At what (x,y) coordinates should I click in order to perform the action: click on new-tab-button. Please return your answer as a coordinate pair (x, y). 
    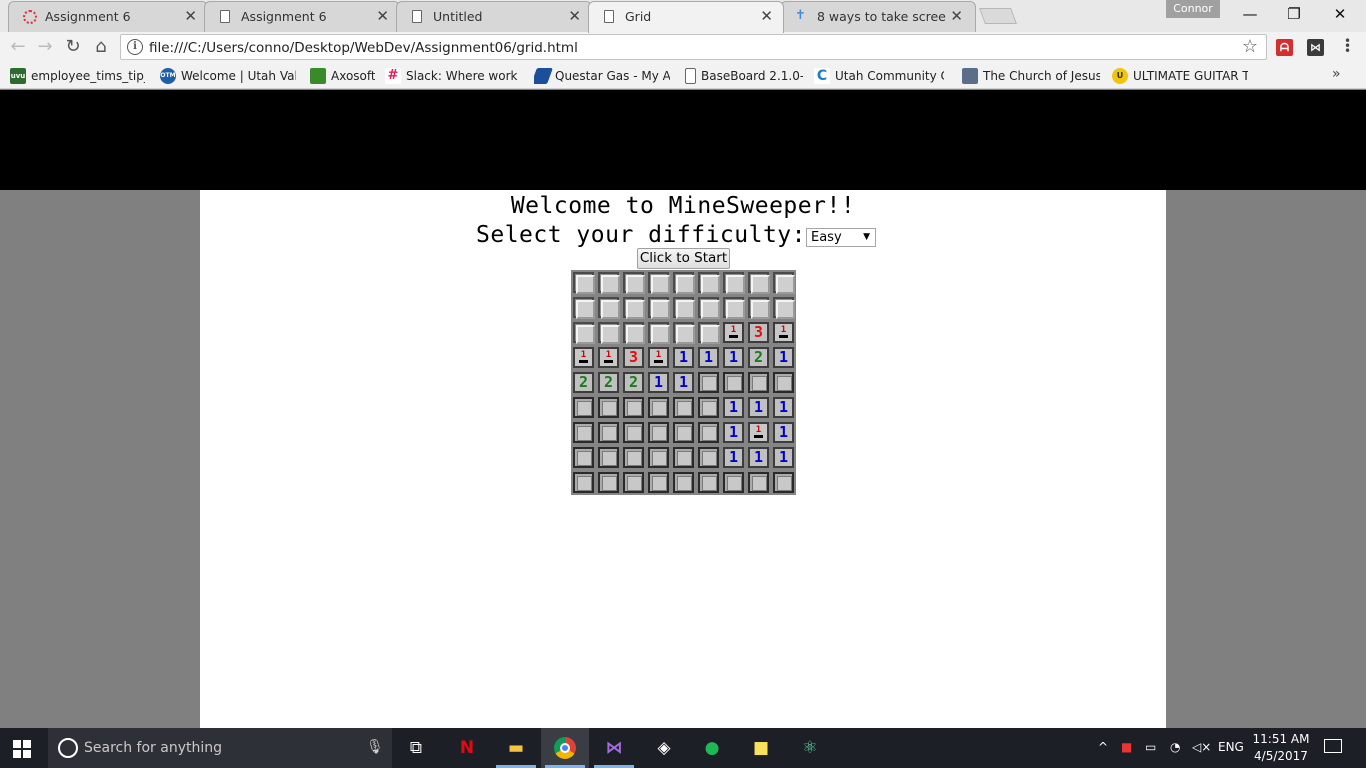
    Looking at the image, I should click on (998, 16).